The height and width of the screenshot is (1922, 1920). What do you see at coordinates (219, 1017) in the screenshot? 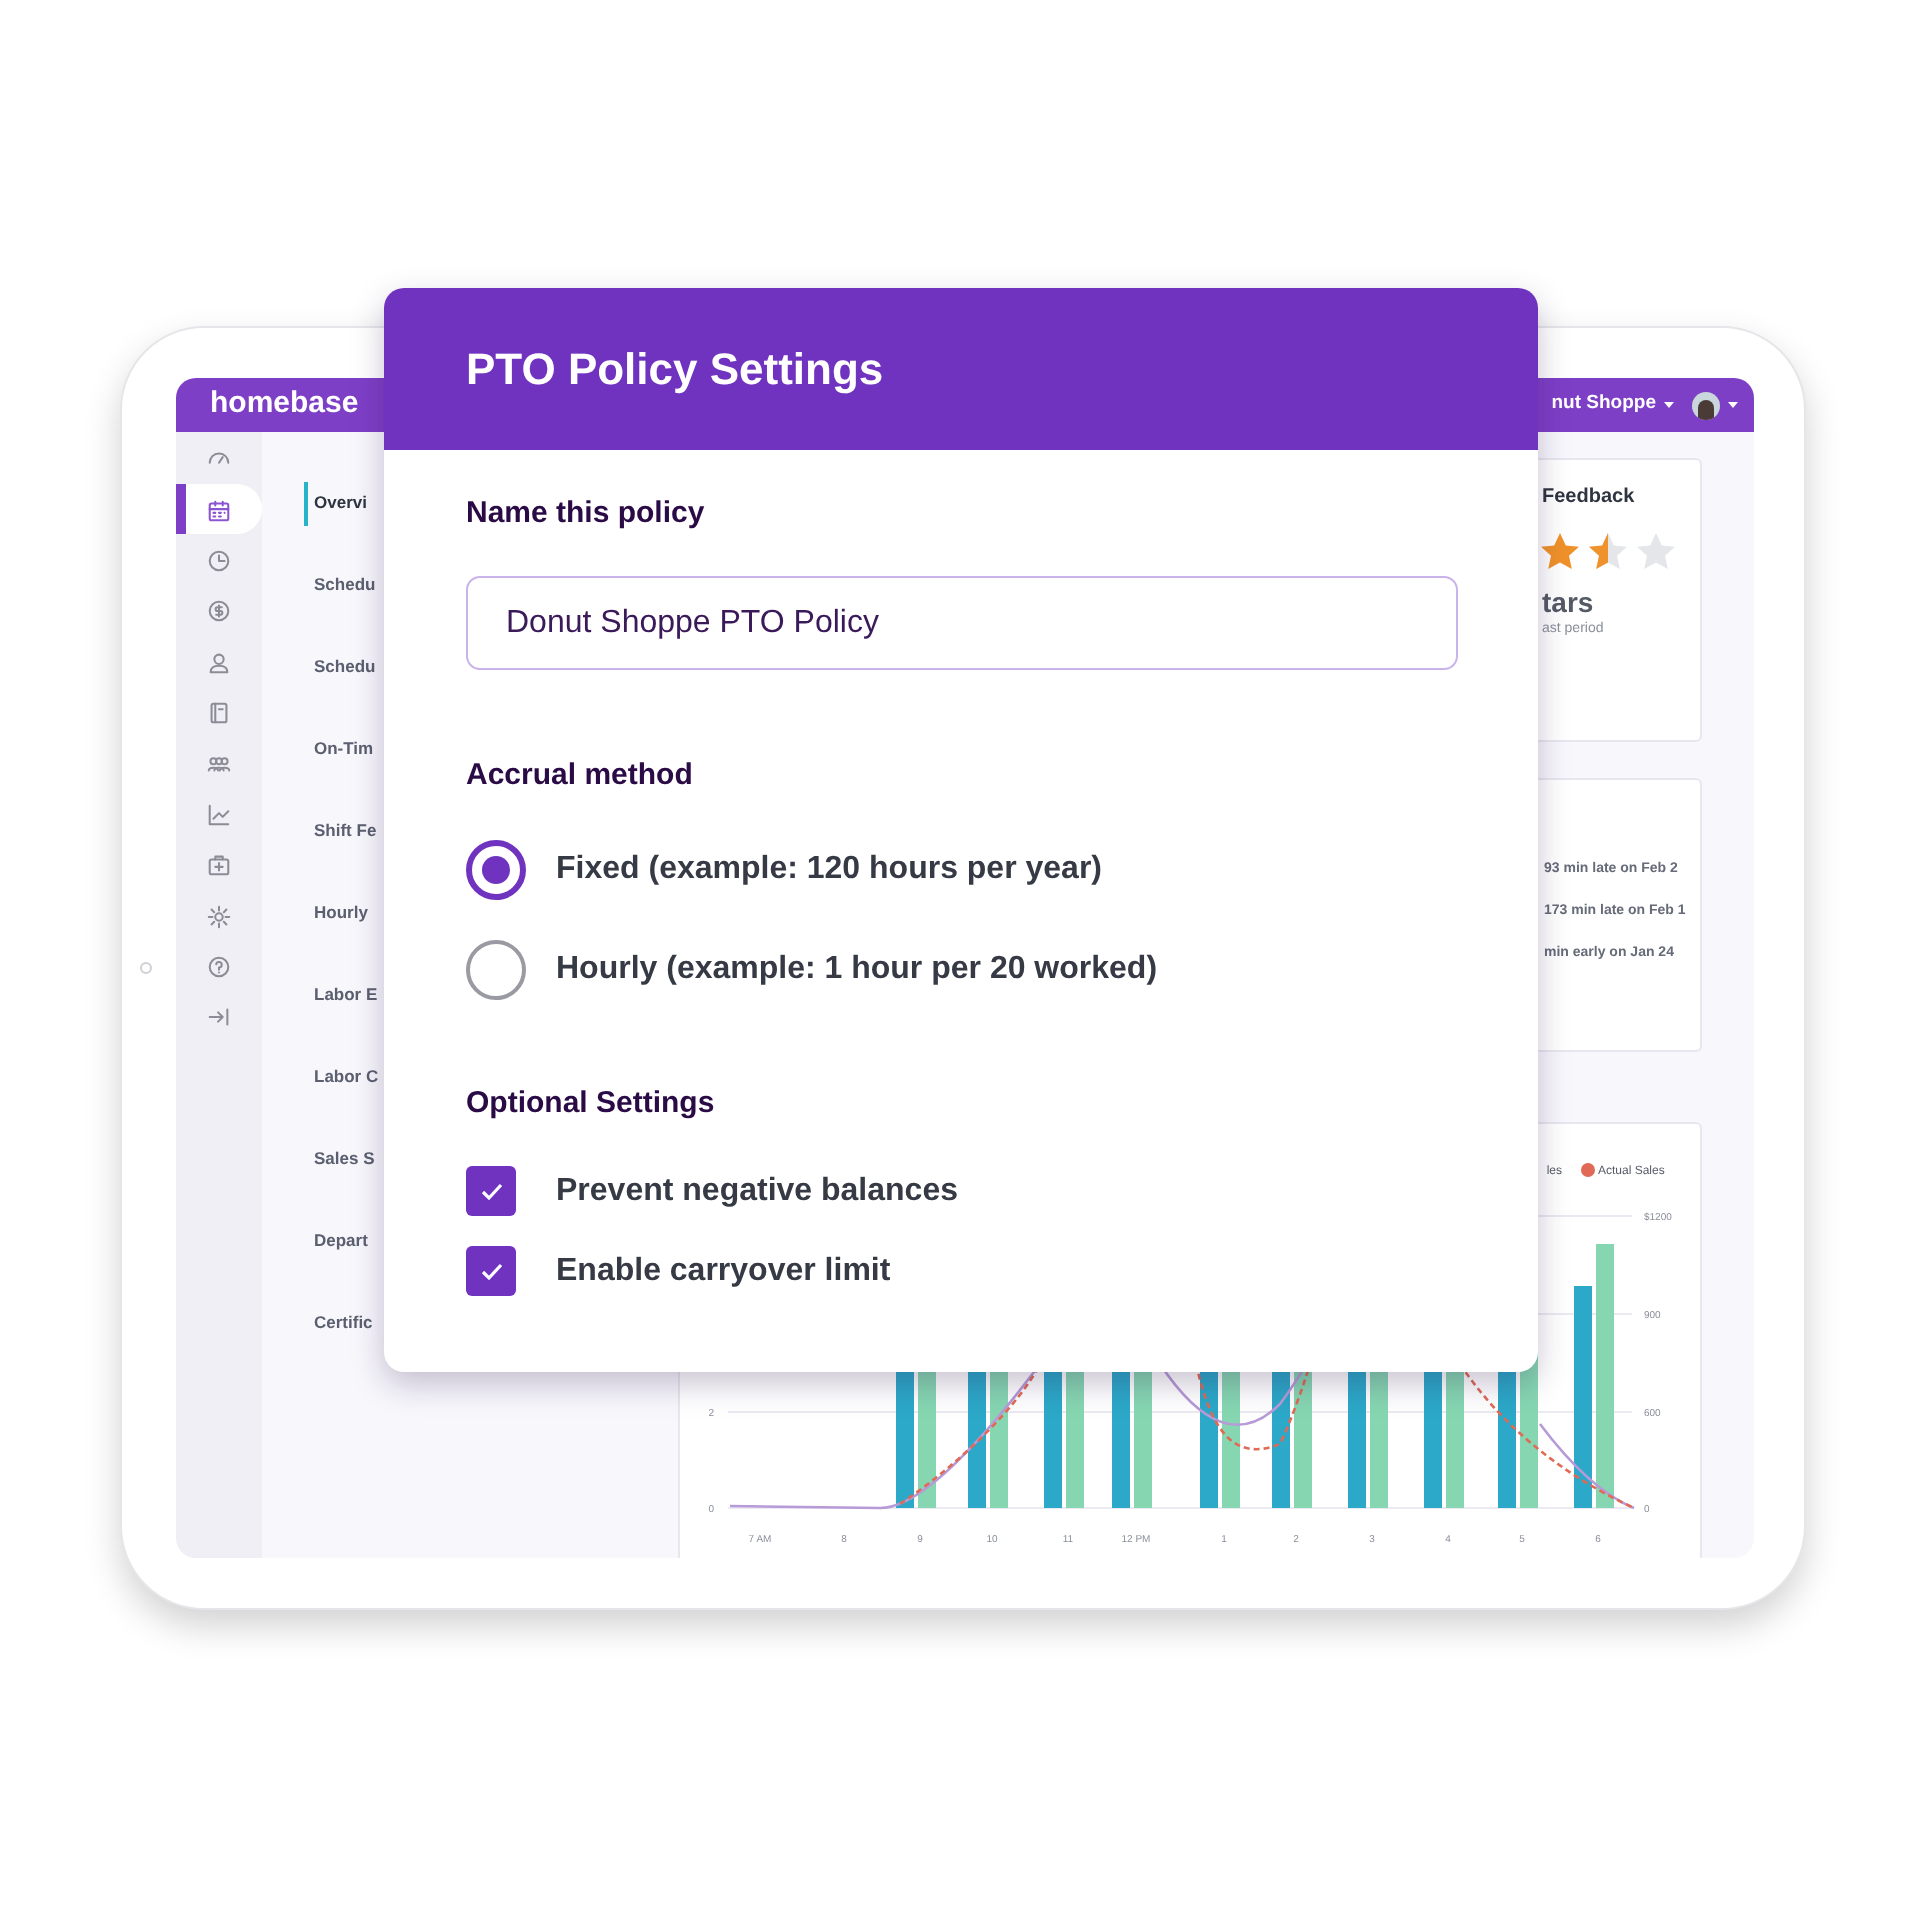
I see `collapse-icon` at bounding box center [219, 1017].